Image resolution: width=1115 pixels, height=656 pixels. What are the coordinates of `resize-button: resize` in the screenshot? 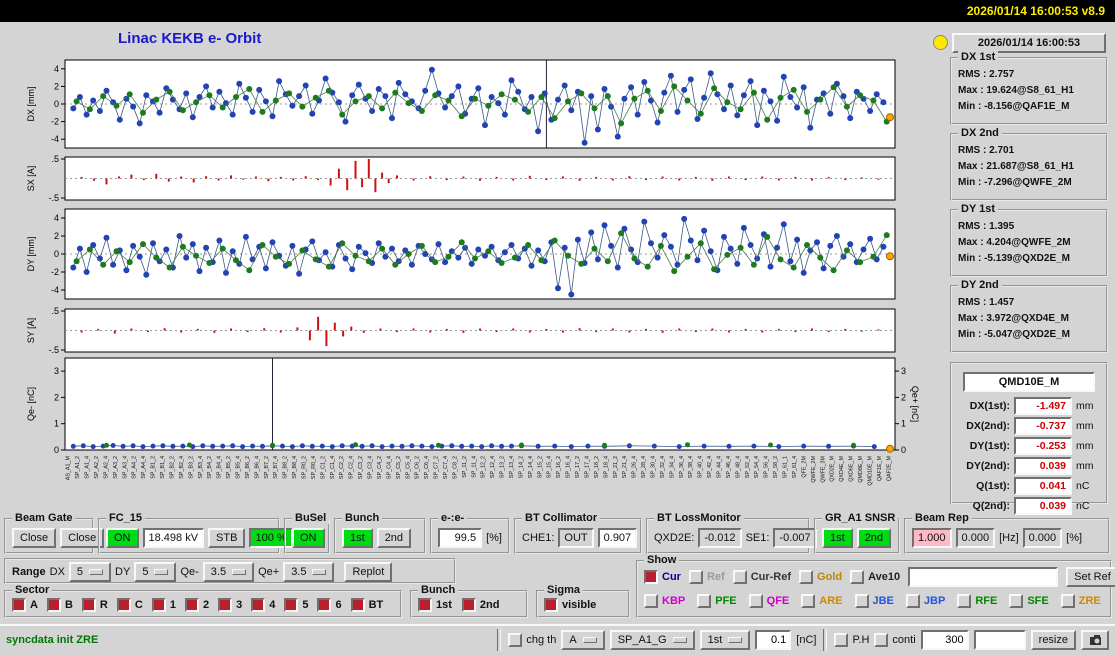 It's located at (1053, 640).